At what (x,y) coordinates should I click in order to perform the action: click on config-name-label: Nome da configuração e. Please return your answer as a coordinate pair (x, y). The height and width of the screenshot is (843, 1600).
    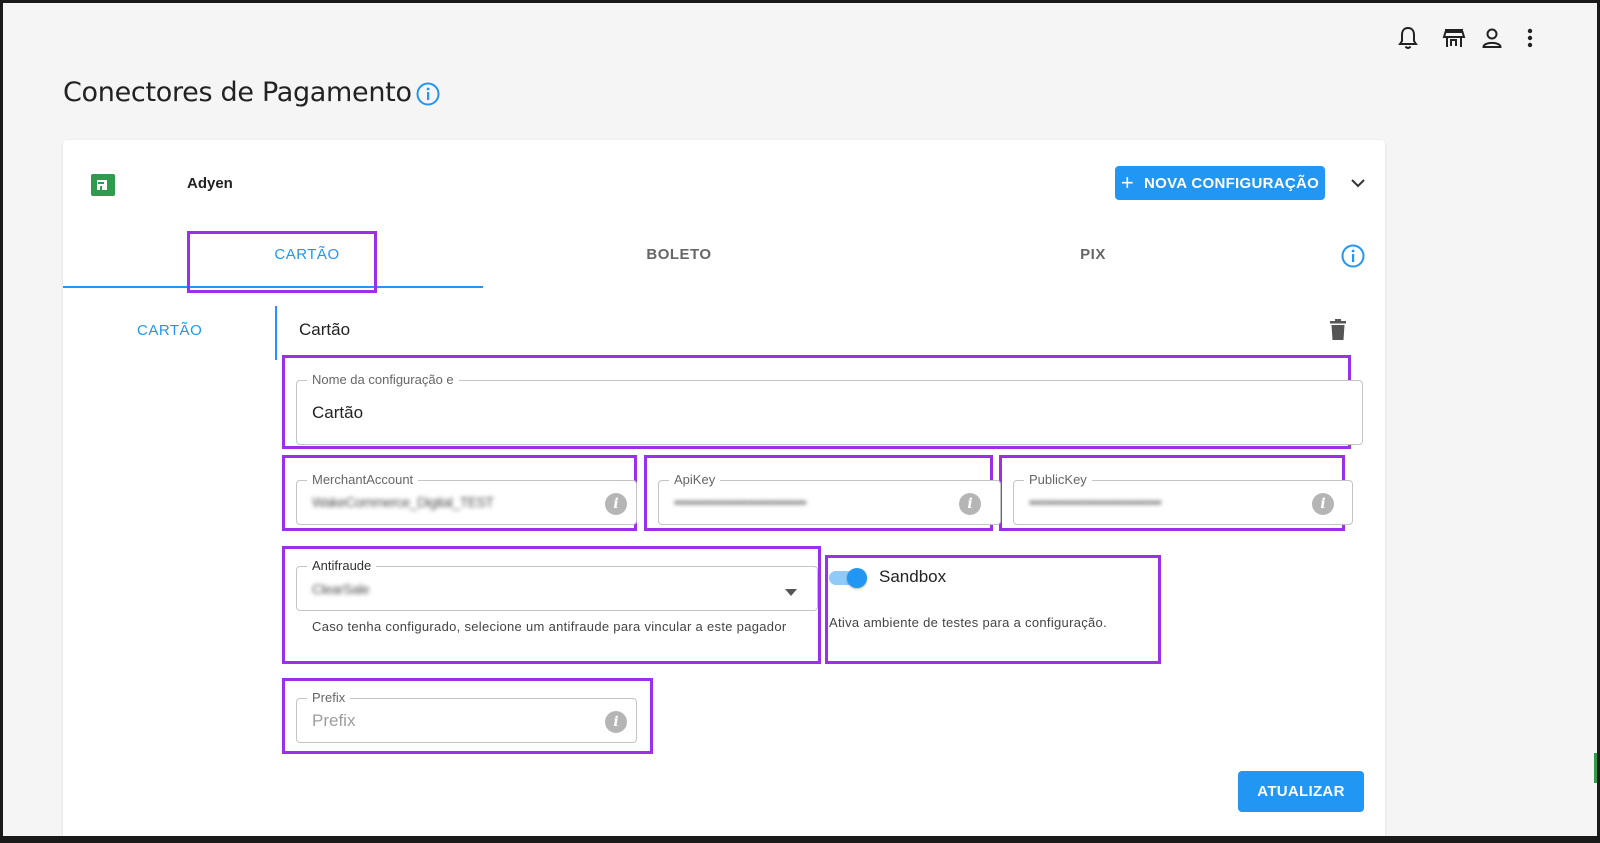
    Looking at the image, I should click on (383, 380).